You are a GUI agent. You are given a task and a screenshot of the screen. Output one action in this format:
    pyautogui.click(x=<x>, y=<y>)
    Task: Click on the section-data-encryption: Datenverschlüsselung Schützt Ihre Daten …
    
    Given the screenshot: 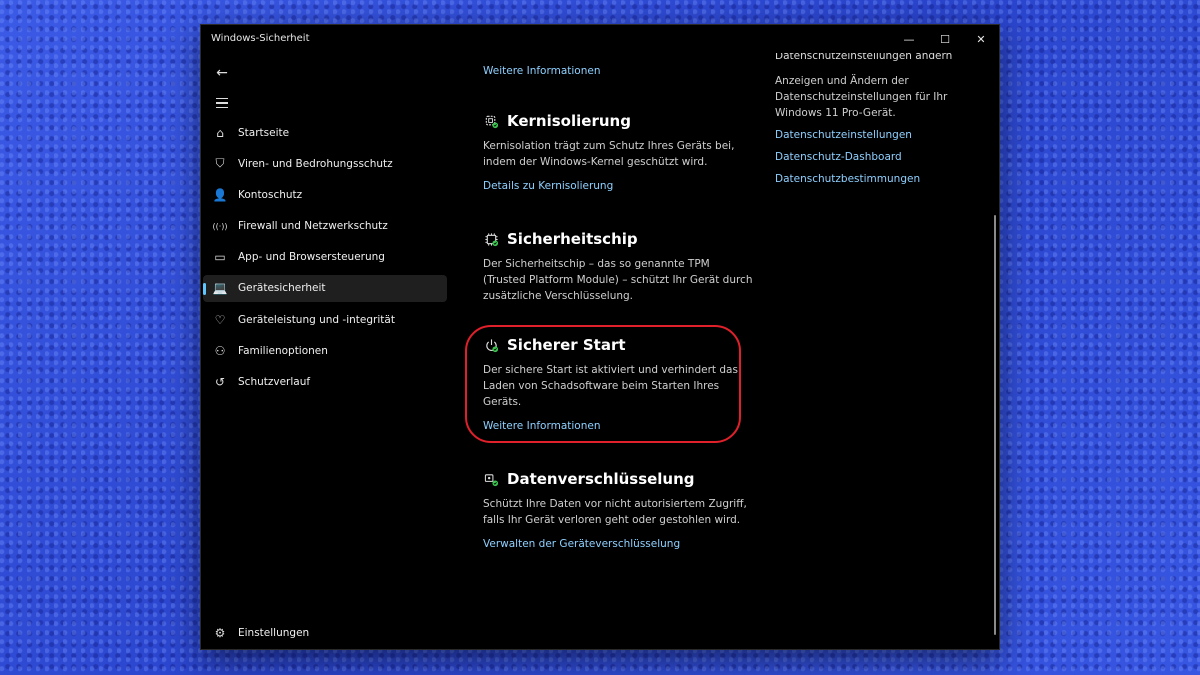 What is the action you would take?
    pyautogui.click(x=618, y=510)
    